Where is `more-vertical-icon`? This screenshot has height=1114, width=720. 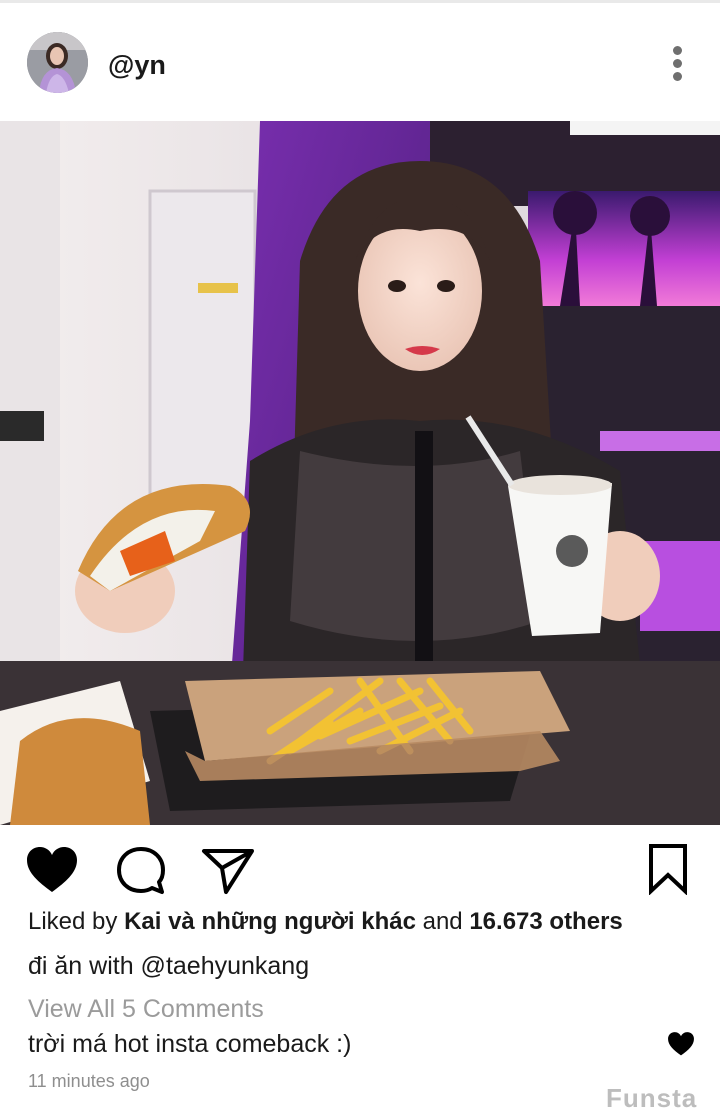
more-vertical-icon is located at coordinates (677, 50).